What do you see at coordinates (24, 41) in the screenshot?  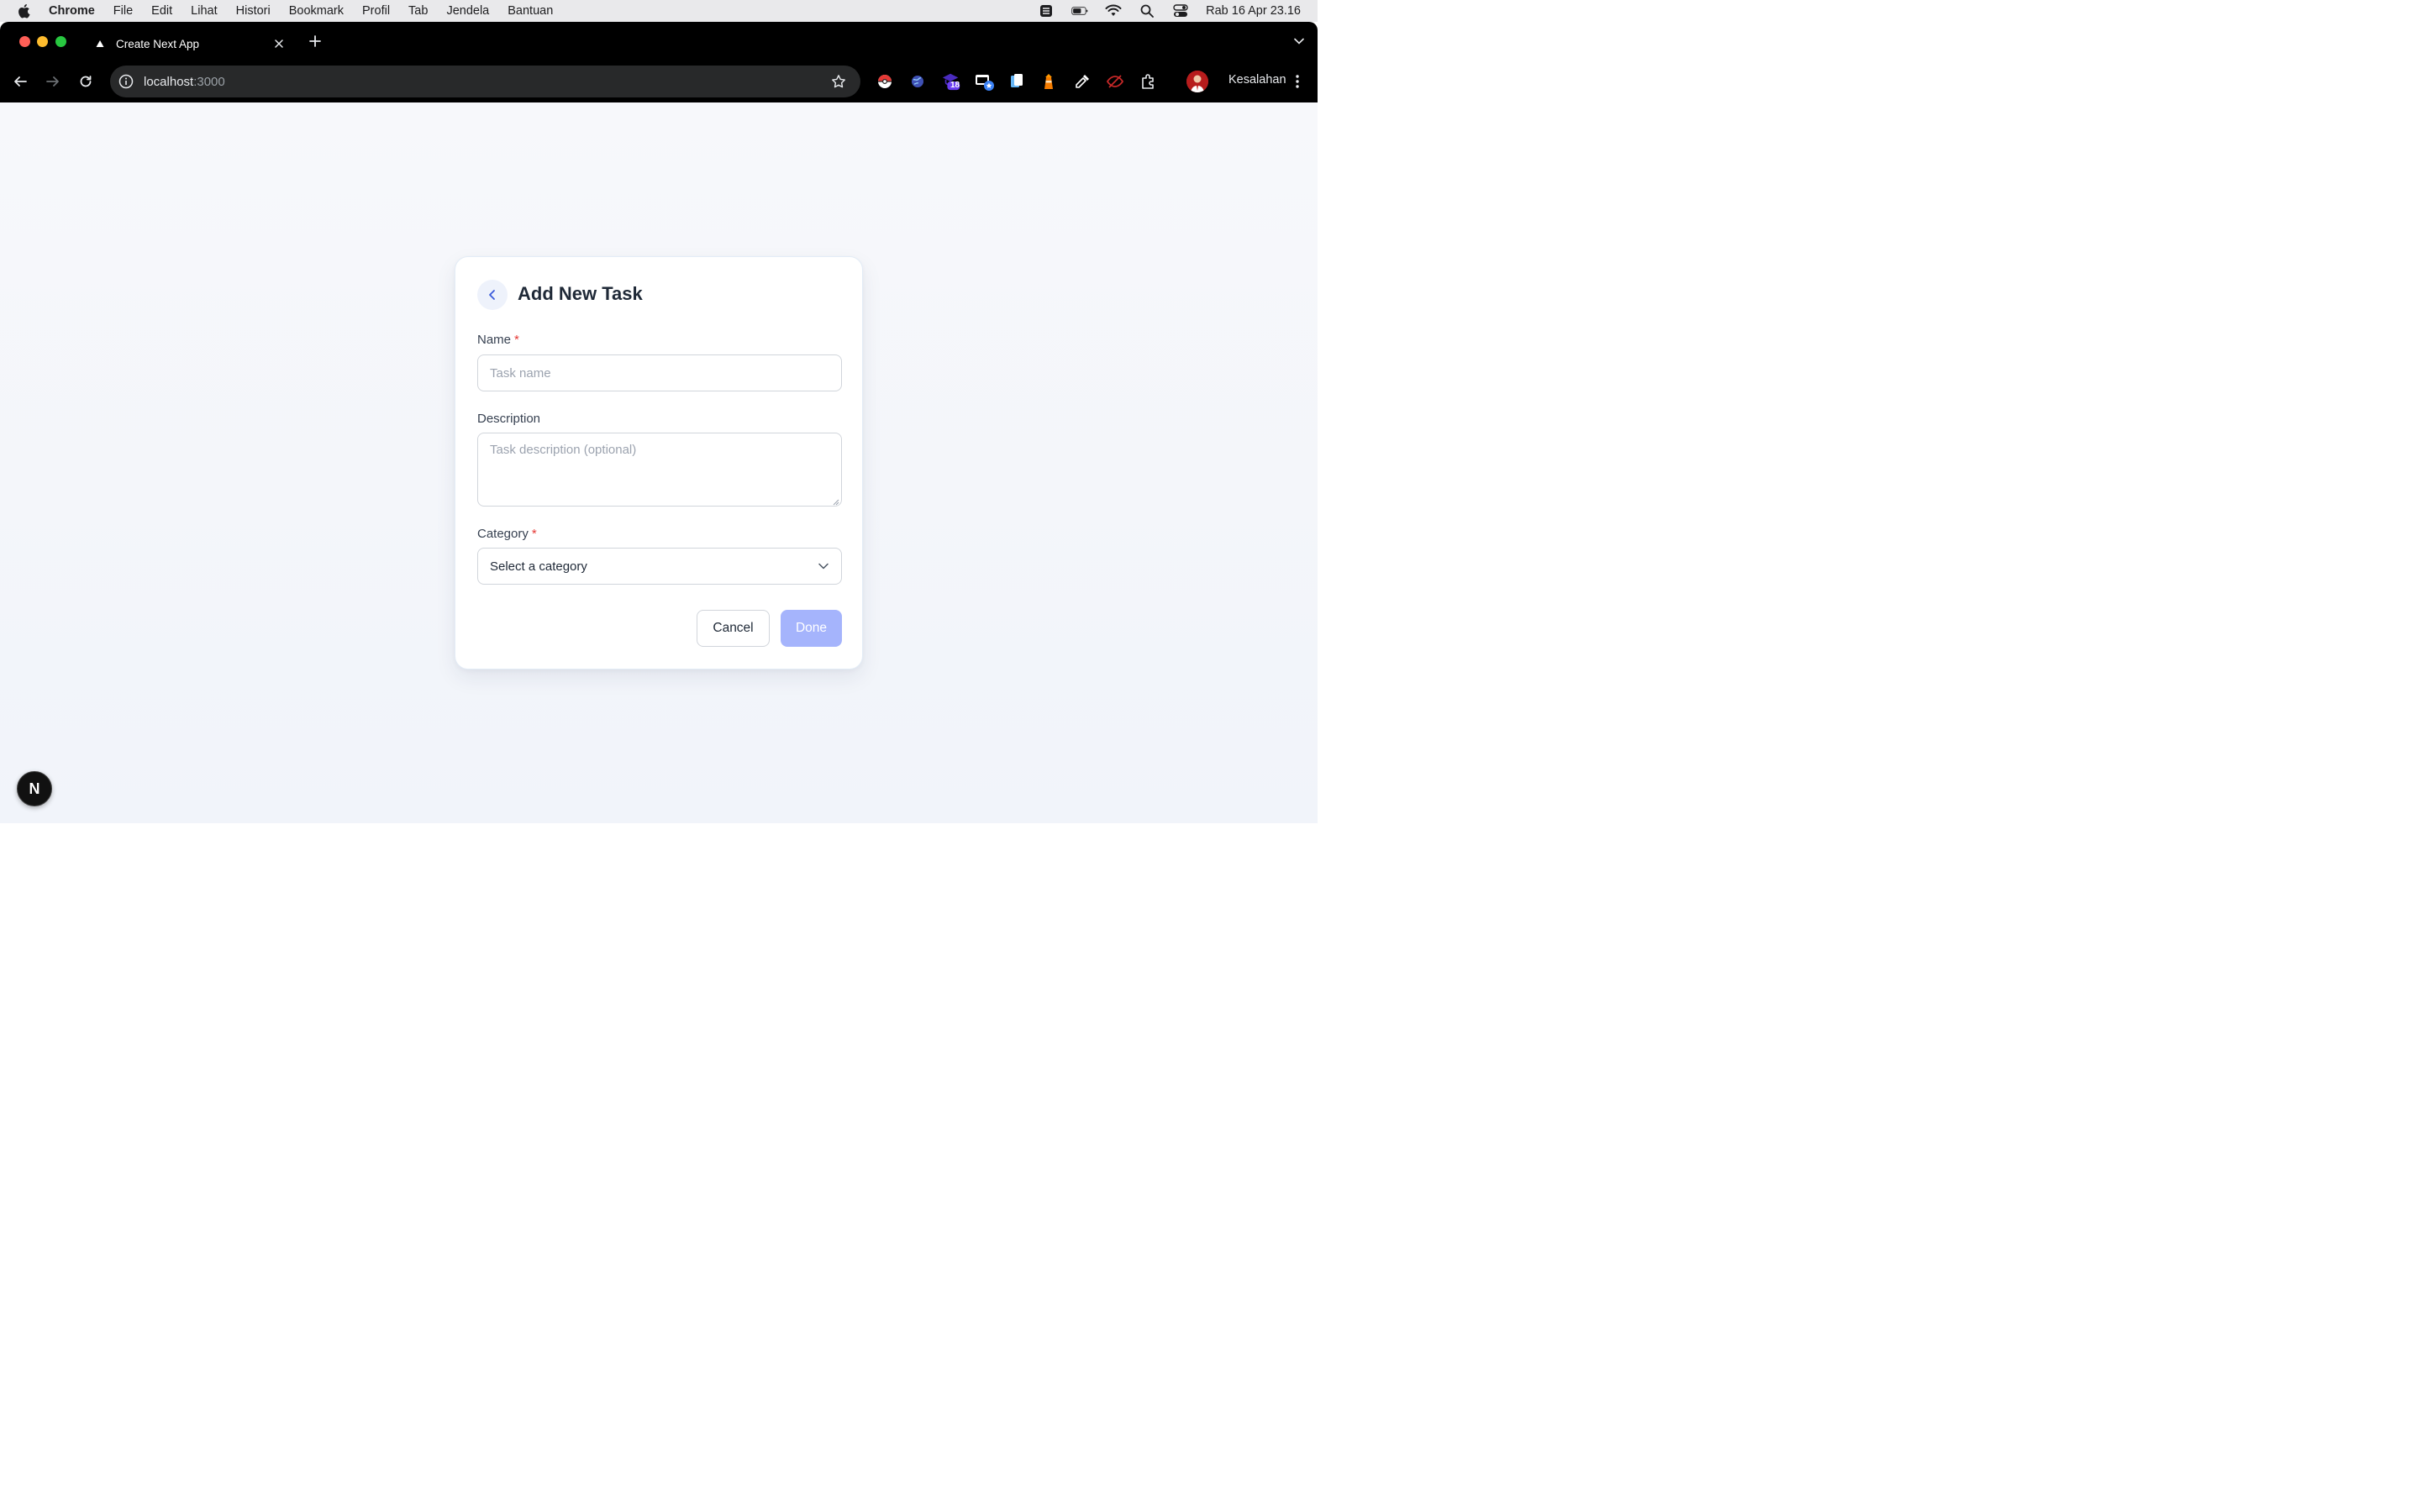 I see `window-close-button` at bounding box center [24, 41].